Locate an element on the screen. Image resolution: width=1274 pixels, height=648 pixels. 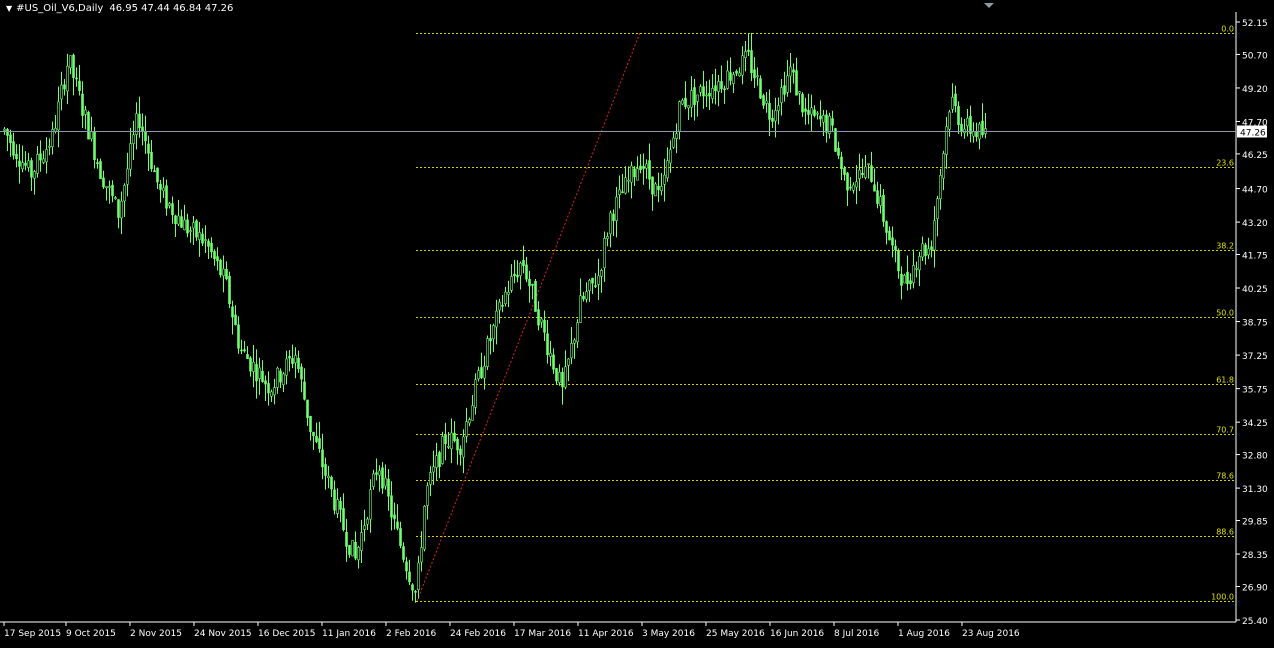
scroll-marker-icon is located at coordinates (989, 5).